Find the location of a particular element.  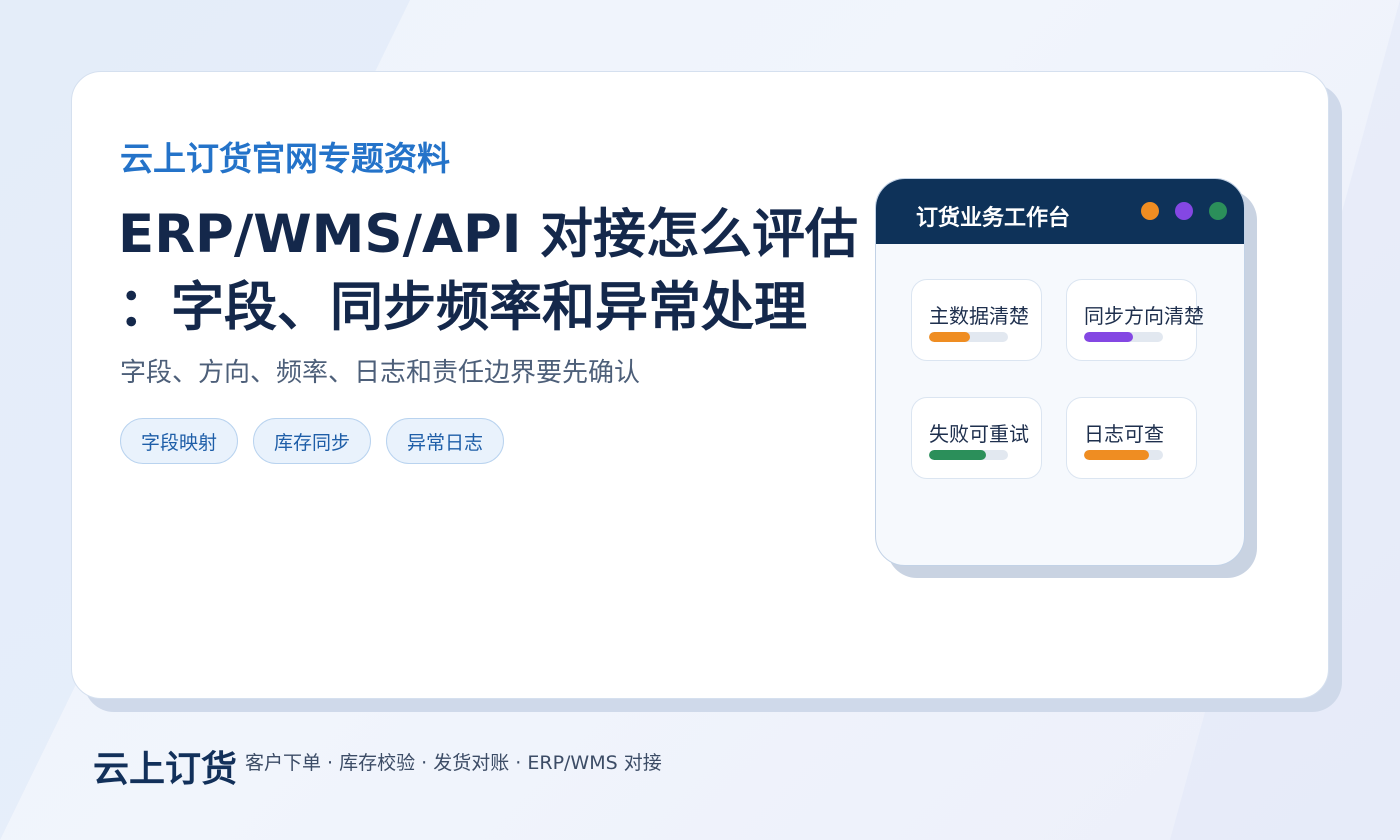

panel-title: 订货业务工作台 is located at coordinates (993, 218).